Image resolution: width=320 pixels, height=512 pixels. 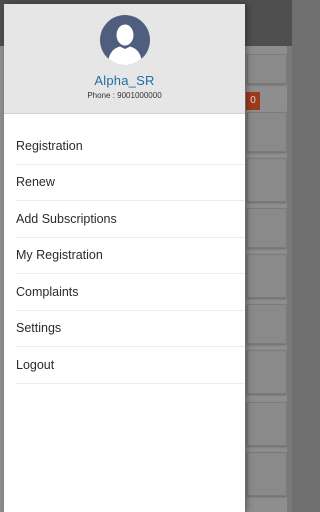 What do you see at coordinates (253, 101) in the screenshot?
I see `background-badge: 0` at bounding box center [253, 101].